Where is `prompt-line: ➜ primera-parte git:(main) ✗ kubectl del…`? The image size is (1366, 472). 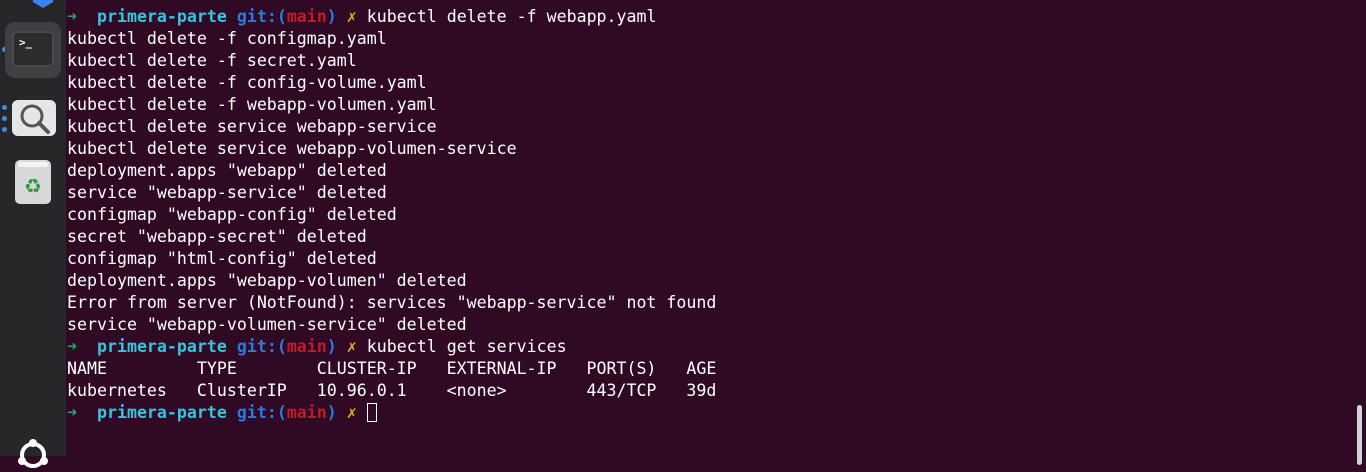 prompt-line: ➜ primera-parte git:(main) ✗ kubectl del… is located at coordinates (362, 17).